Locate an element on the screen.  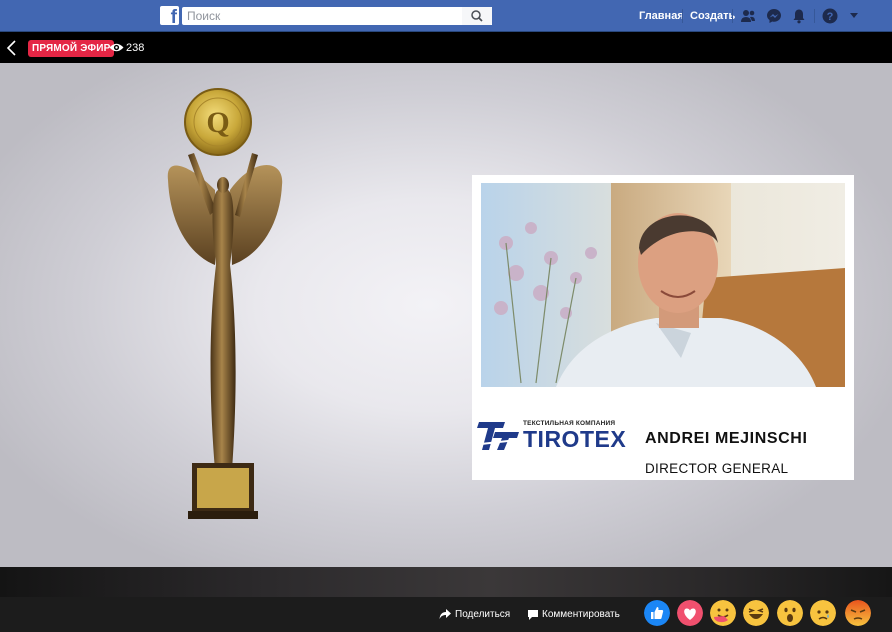
facebook-top-bar: f Главная Создать ? is located at coordinates (446, 16).